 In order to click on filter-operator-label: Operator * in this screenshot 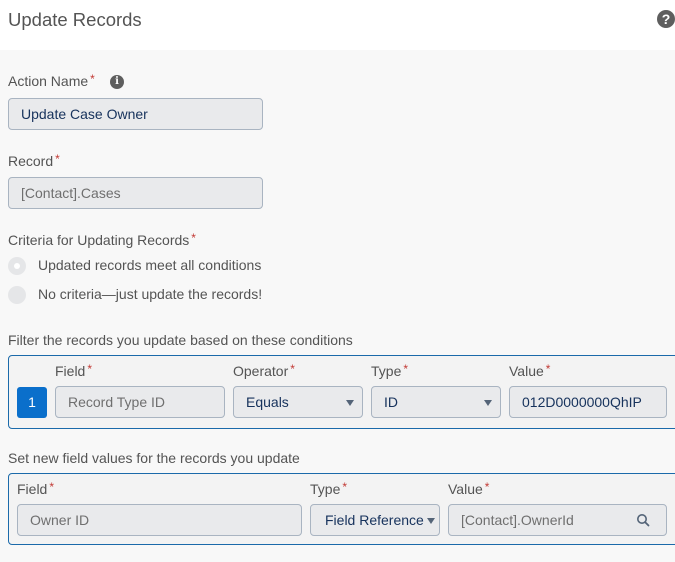, I will do `click(264, 370)`.